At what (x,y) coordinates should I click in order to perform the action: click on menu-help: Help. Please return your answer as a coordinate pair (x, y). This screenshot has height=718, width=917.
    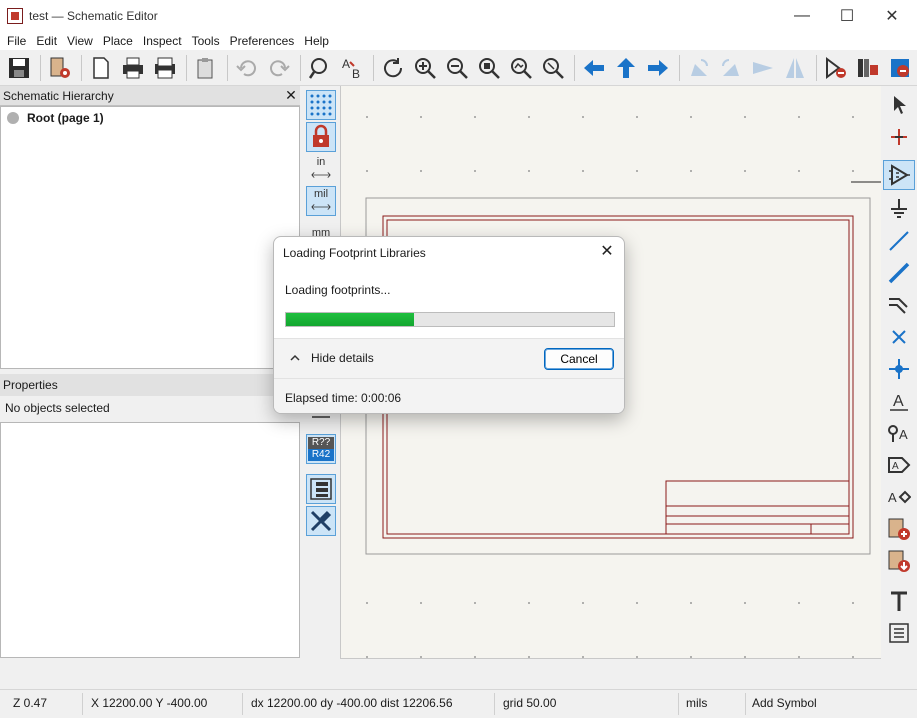
    Looking at the image, I should click on (316, 41).